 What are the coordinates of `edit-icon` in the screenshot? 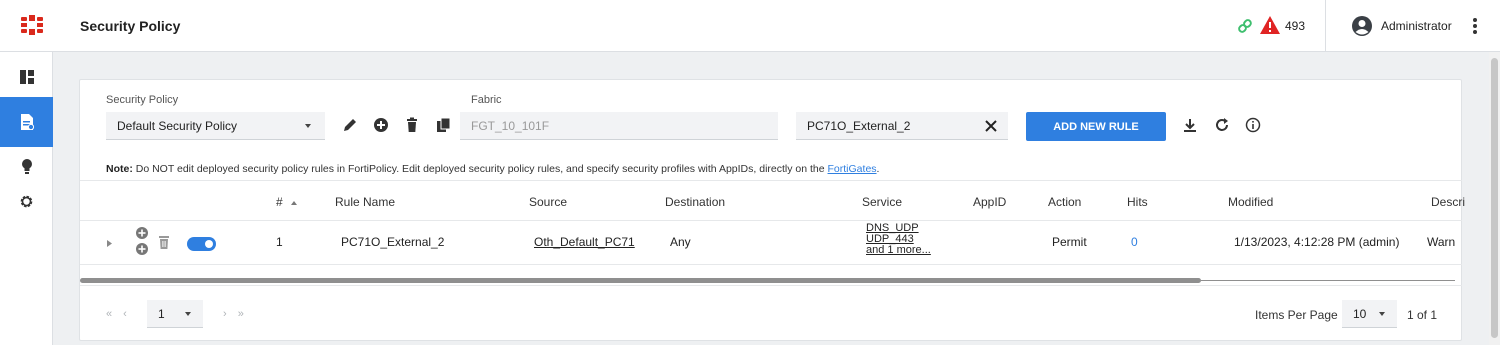 It's located at (350, 125).